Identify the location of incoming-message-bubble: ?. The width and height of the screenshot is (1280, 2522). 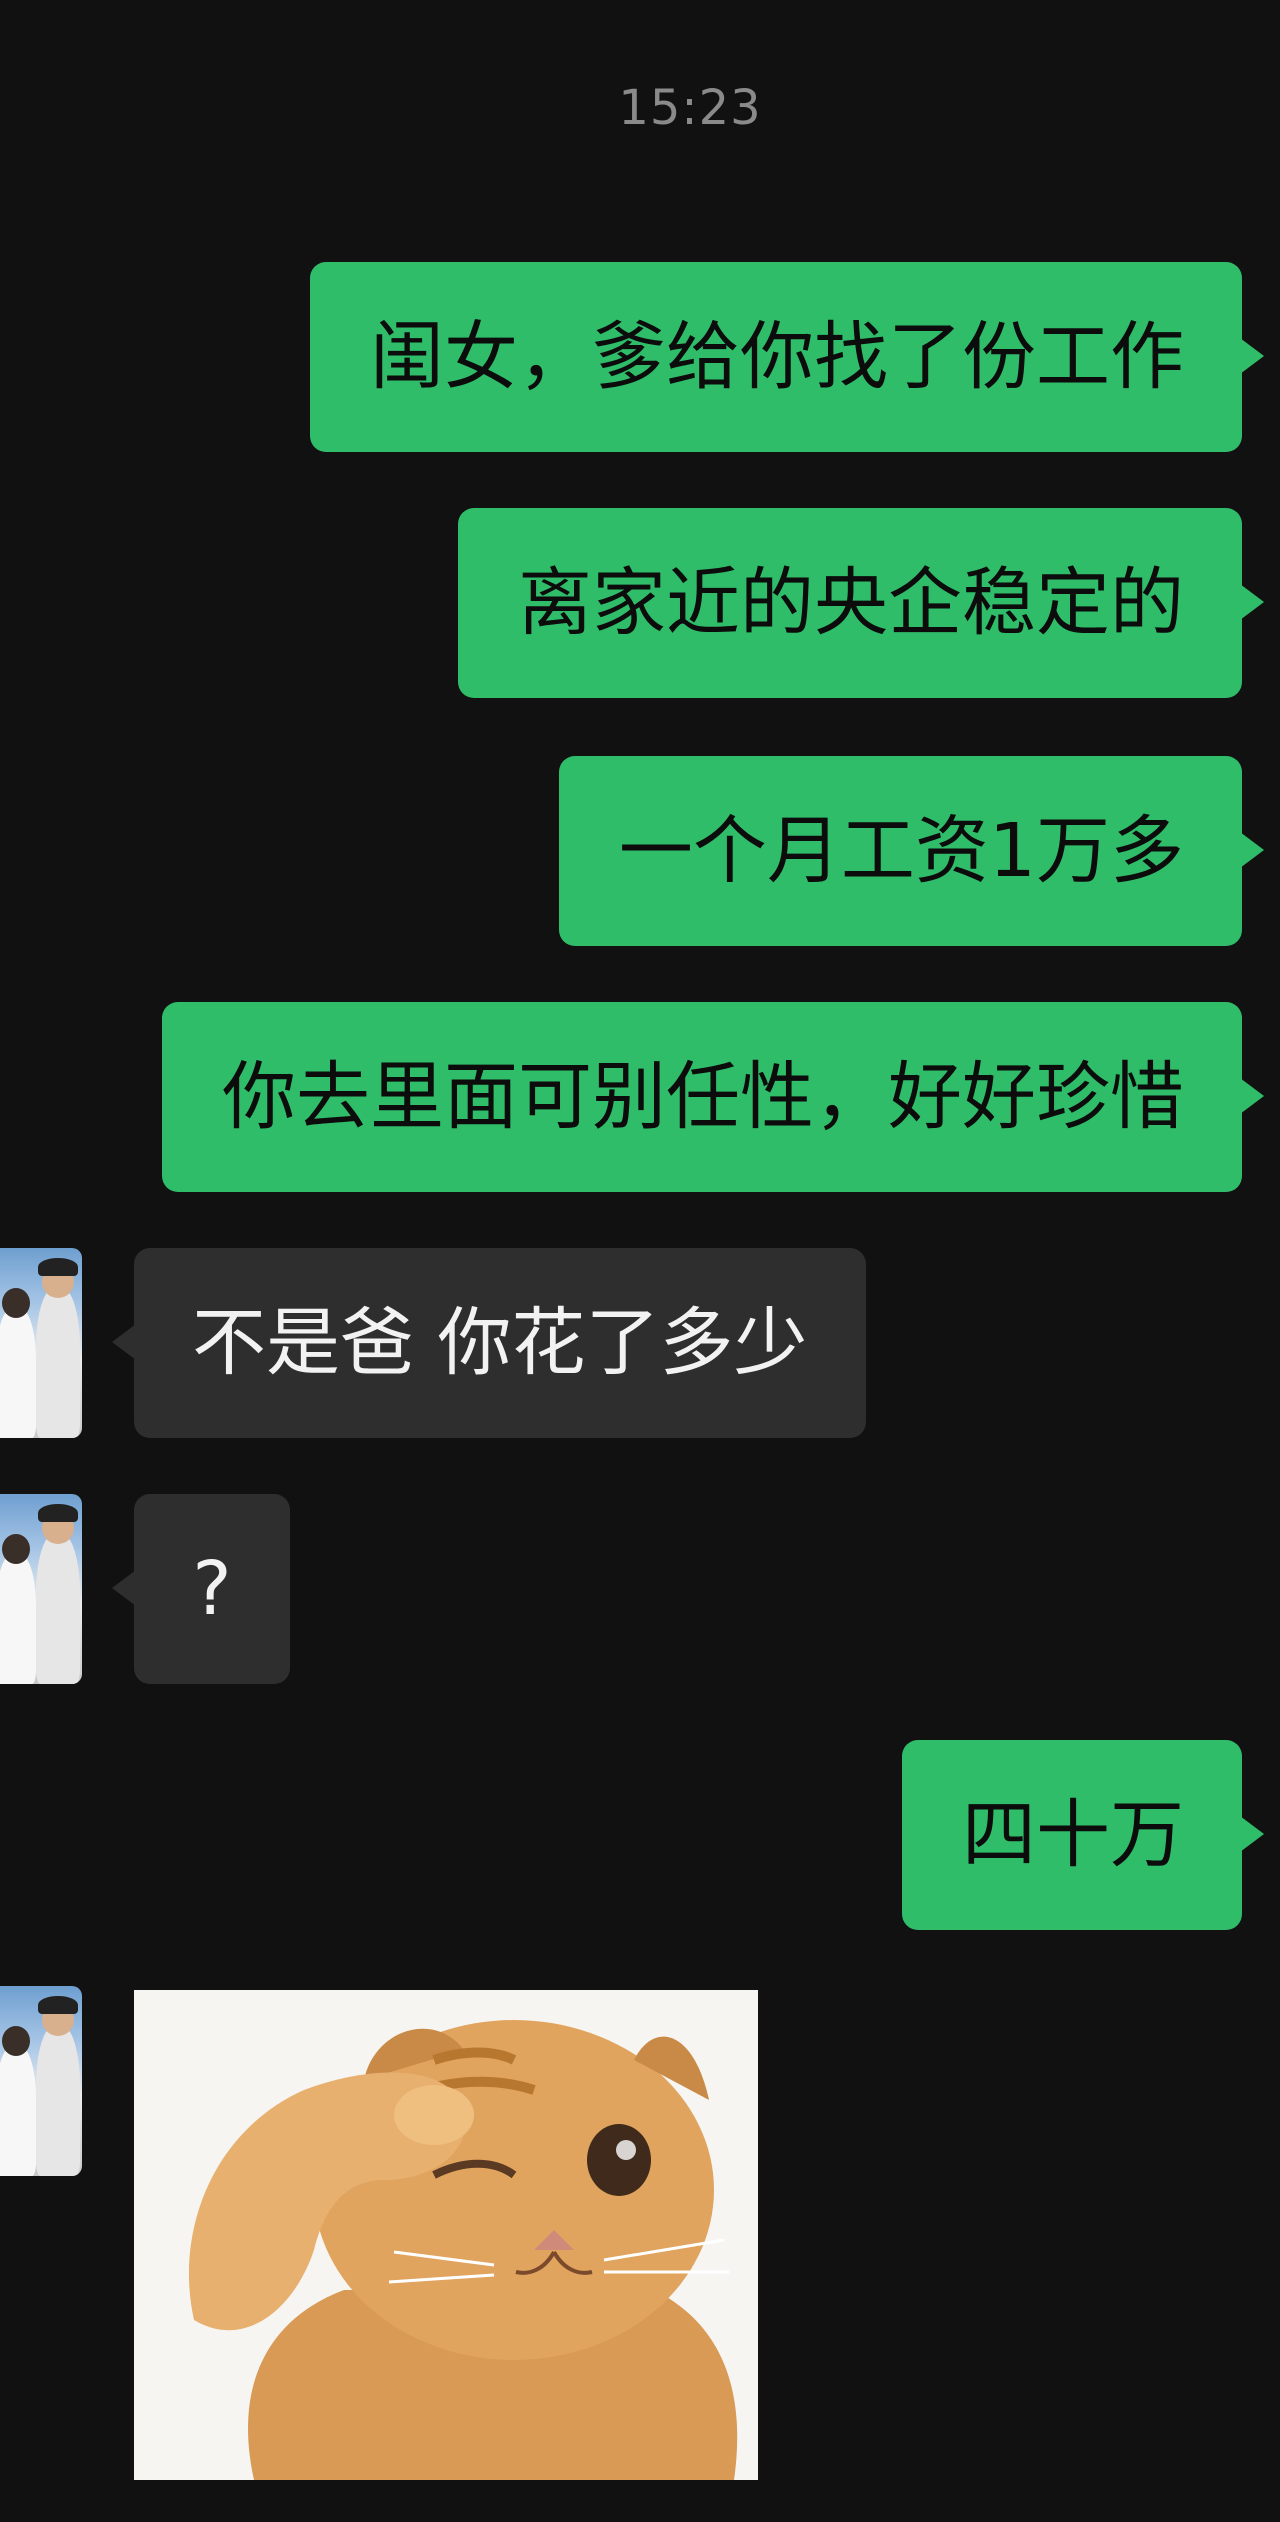
(201, 1589).